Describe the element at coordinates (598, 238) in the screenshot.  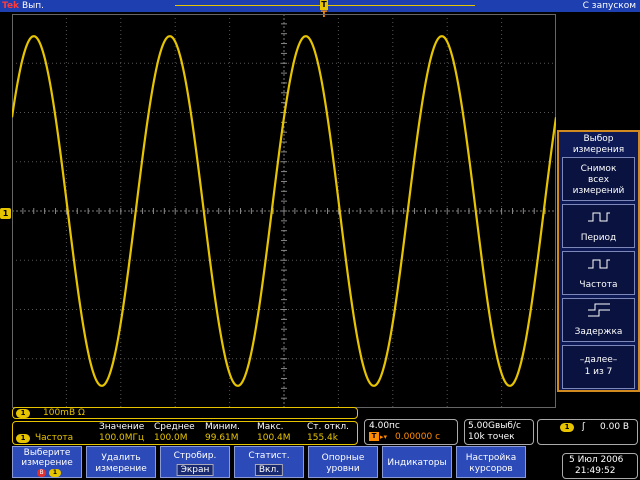
I see `period-label: Период` at that location.